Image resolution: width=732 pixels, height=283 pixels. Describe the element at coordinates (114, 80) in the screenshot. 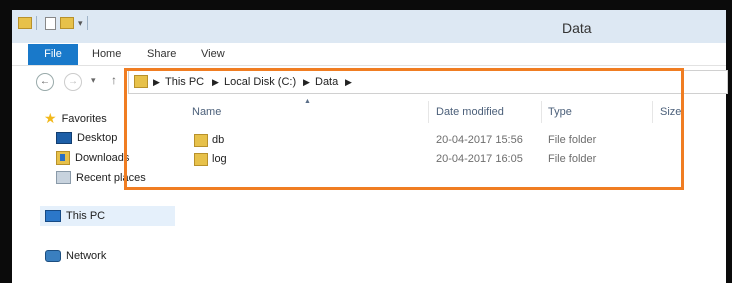

I see `up-button: ↑` at that location.